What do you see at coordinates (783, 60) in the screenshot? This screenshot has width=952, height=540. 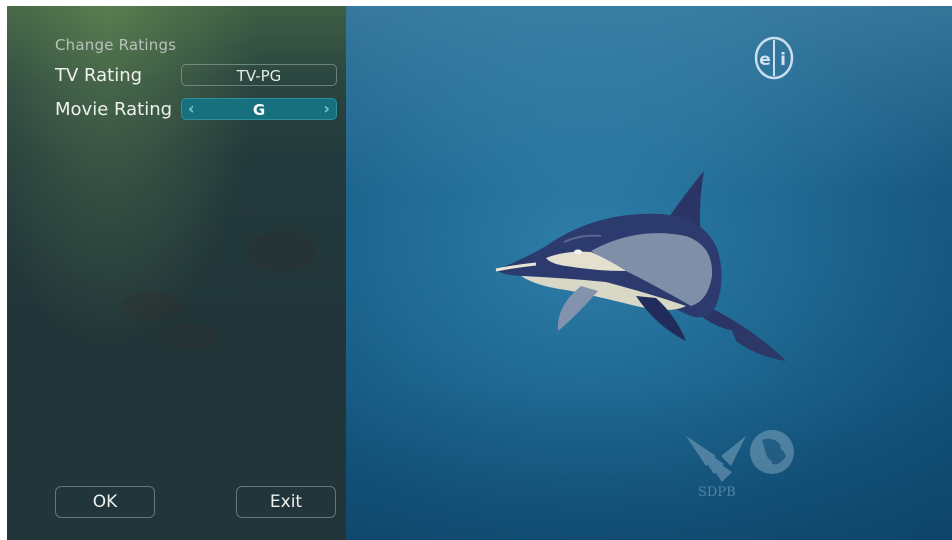 I see `ei-logo-letter-i: i` at bounding box center [783, 60].